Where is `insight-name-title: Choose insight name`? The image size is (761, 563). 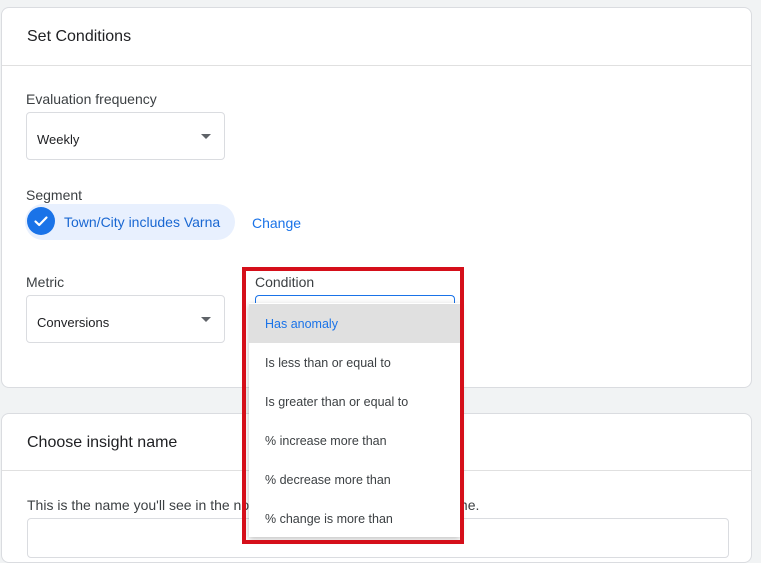
insight-name-title: Choose insight name is located at coordinates (102, 442).